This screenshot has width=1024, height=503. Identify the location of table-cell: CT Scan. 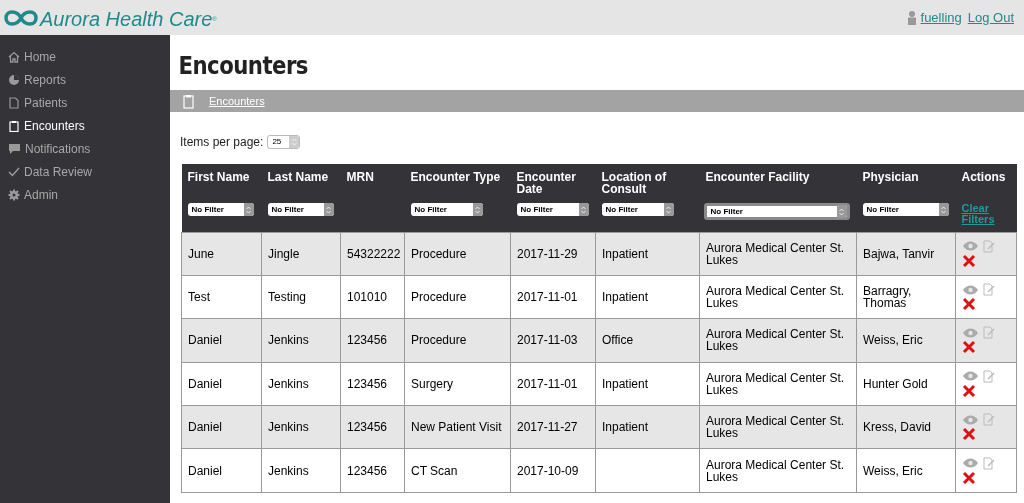
(434, 470).